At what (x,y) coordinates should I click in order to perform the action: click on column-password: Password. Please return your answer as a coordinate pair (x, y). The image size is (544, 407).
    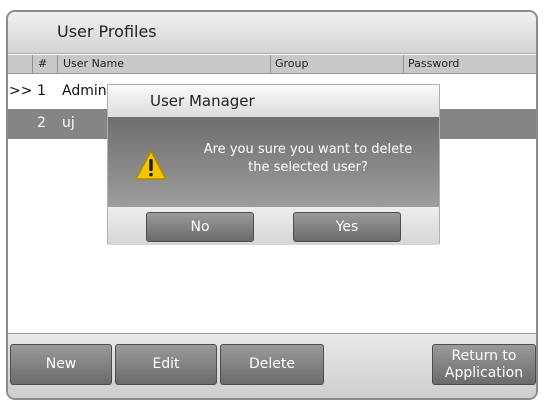
    Looking at the image, I should click on (434, 63).